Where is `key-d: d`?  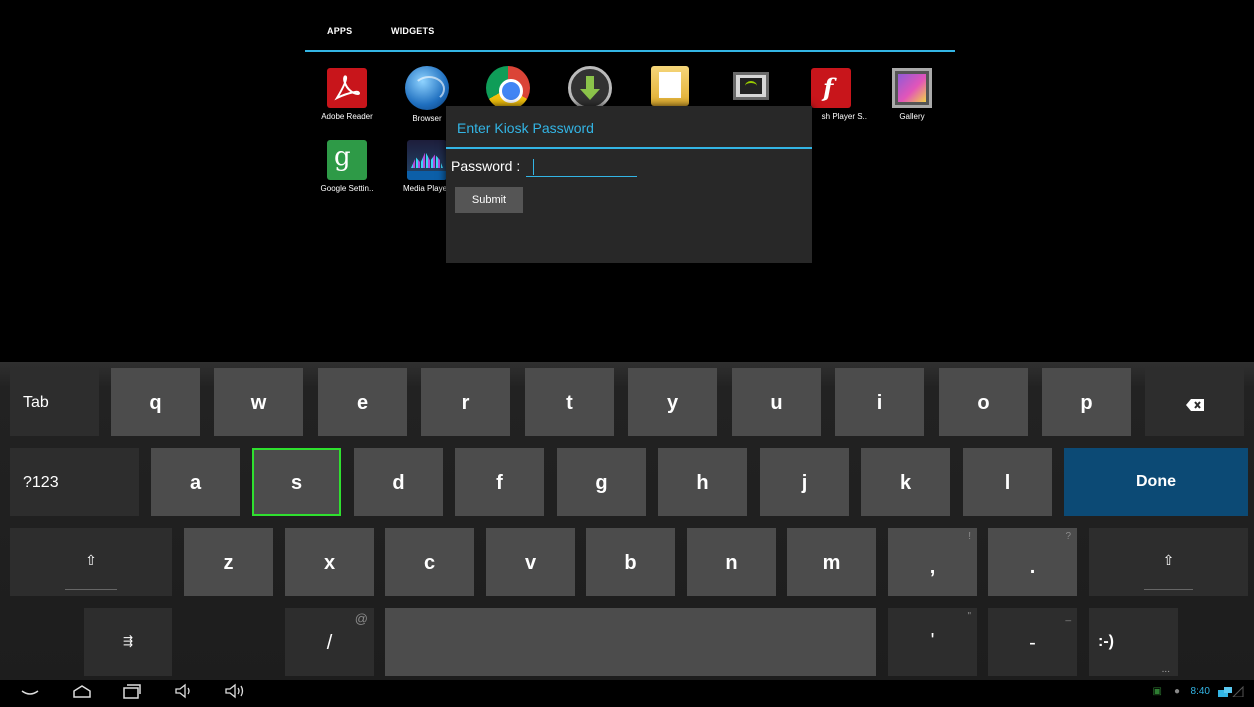 key-d: d is located at coordinates (398, 482).